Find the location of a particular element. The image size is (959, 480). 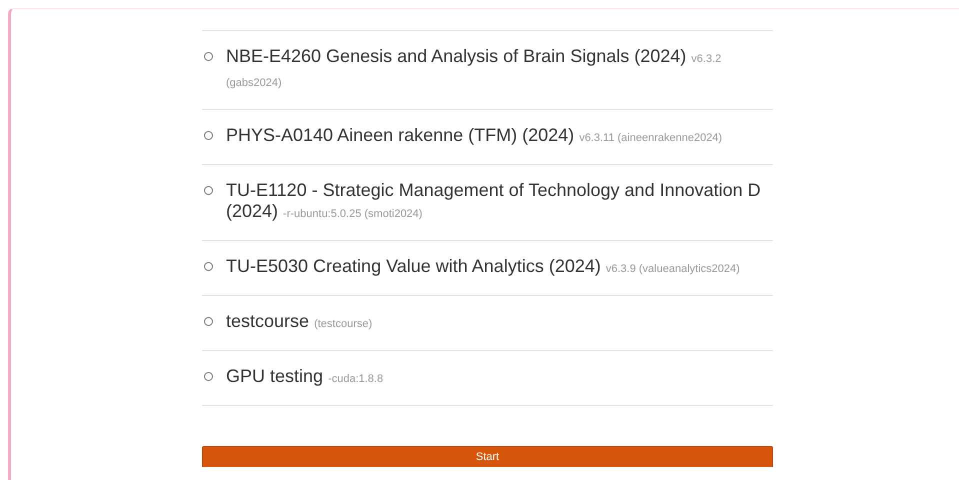

course-label: TU-E1120 - Strategic Management of Technology and Innovation D (2024) -r-ubuntu:5.0.25 (smoti2024) is located at coordinates (494, 201).